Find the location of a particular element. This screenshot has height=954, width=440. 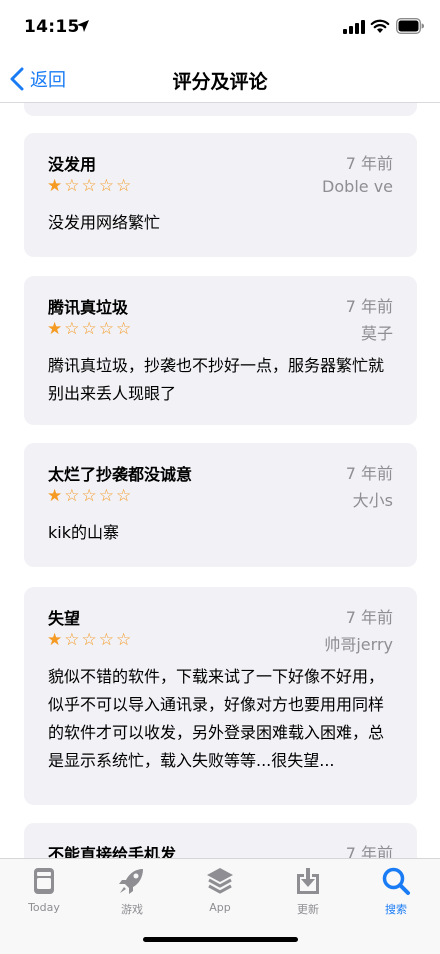

review-author: 莫子 is located at coordinates (376, 333).